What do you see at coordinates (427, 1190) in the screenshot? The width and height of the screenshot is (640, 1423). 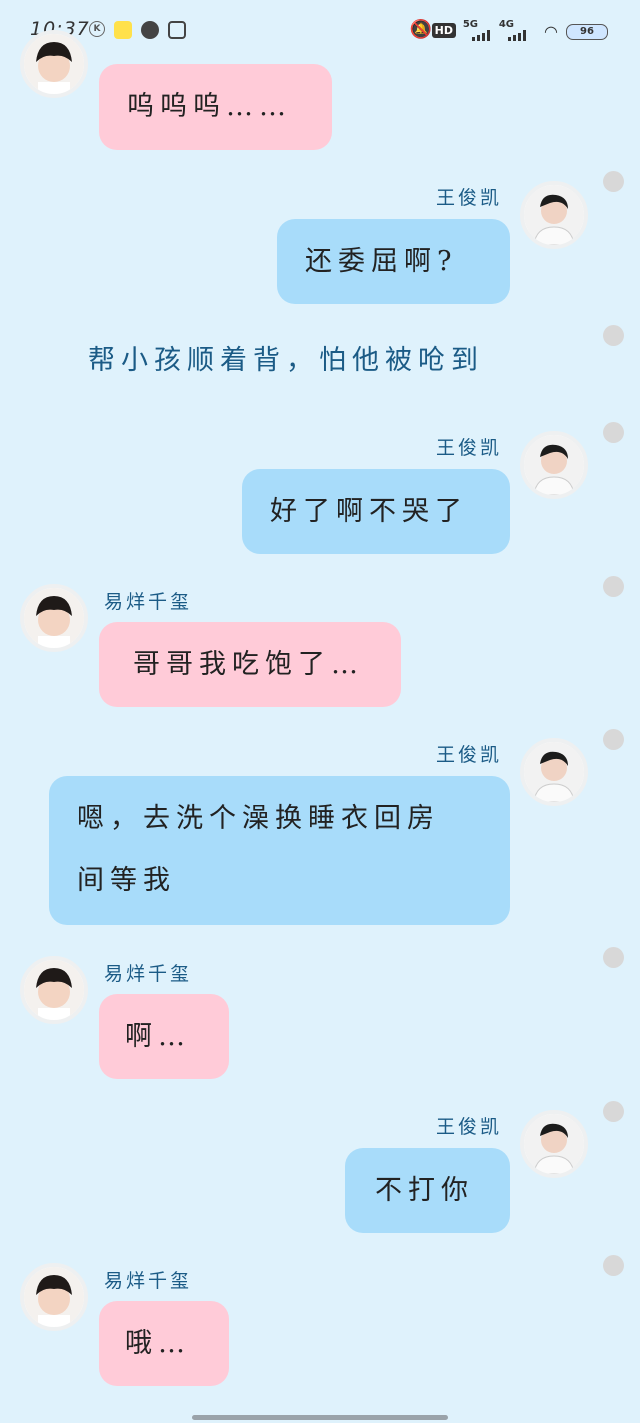 I see `message-bubble: 不打你` at bounding box center [427, 1190].